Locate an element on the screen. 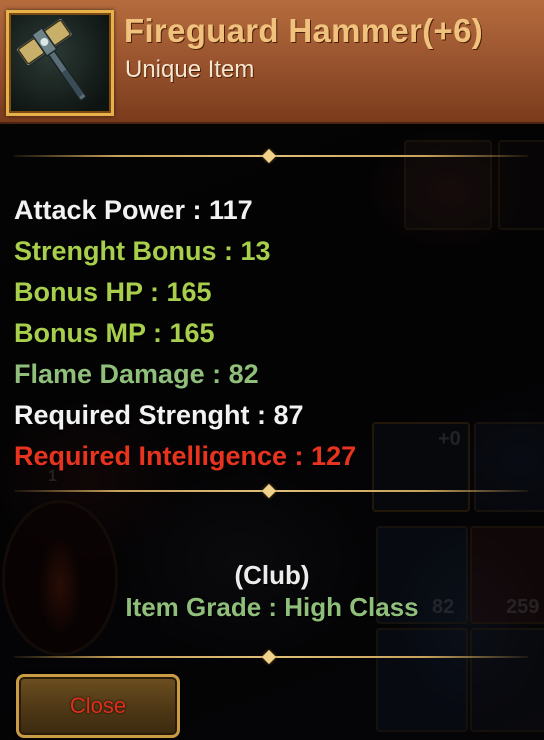  item-name: Fireguard Hammer(+6) is located at coordinates (304, 30).